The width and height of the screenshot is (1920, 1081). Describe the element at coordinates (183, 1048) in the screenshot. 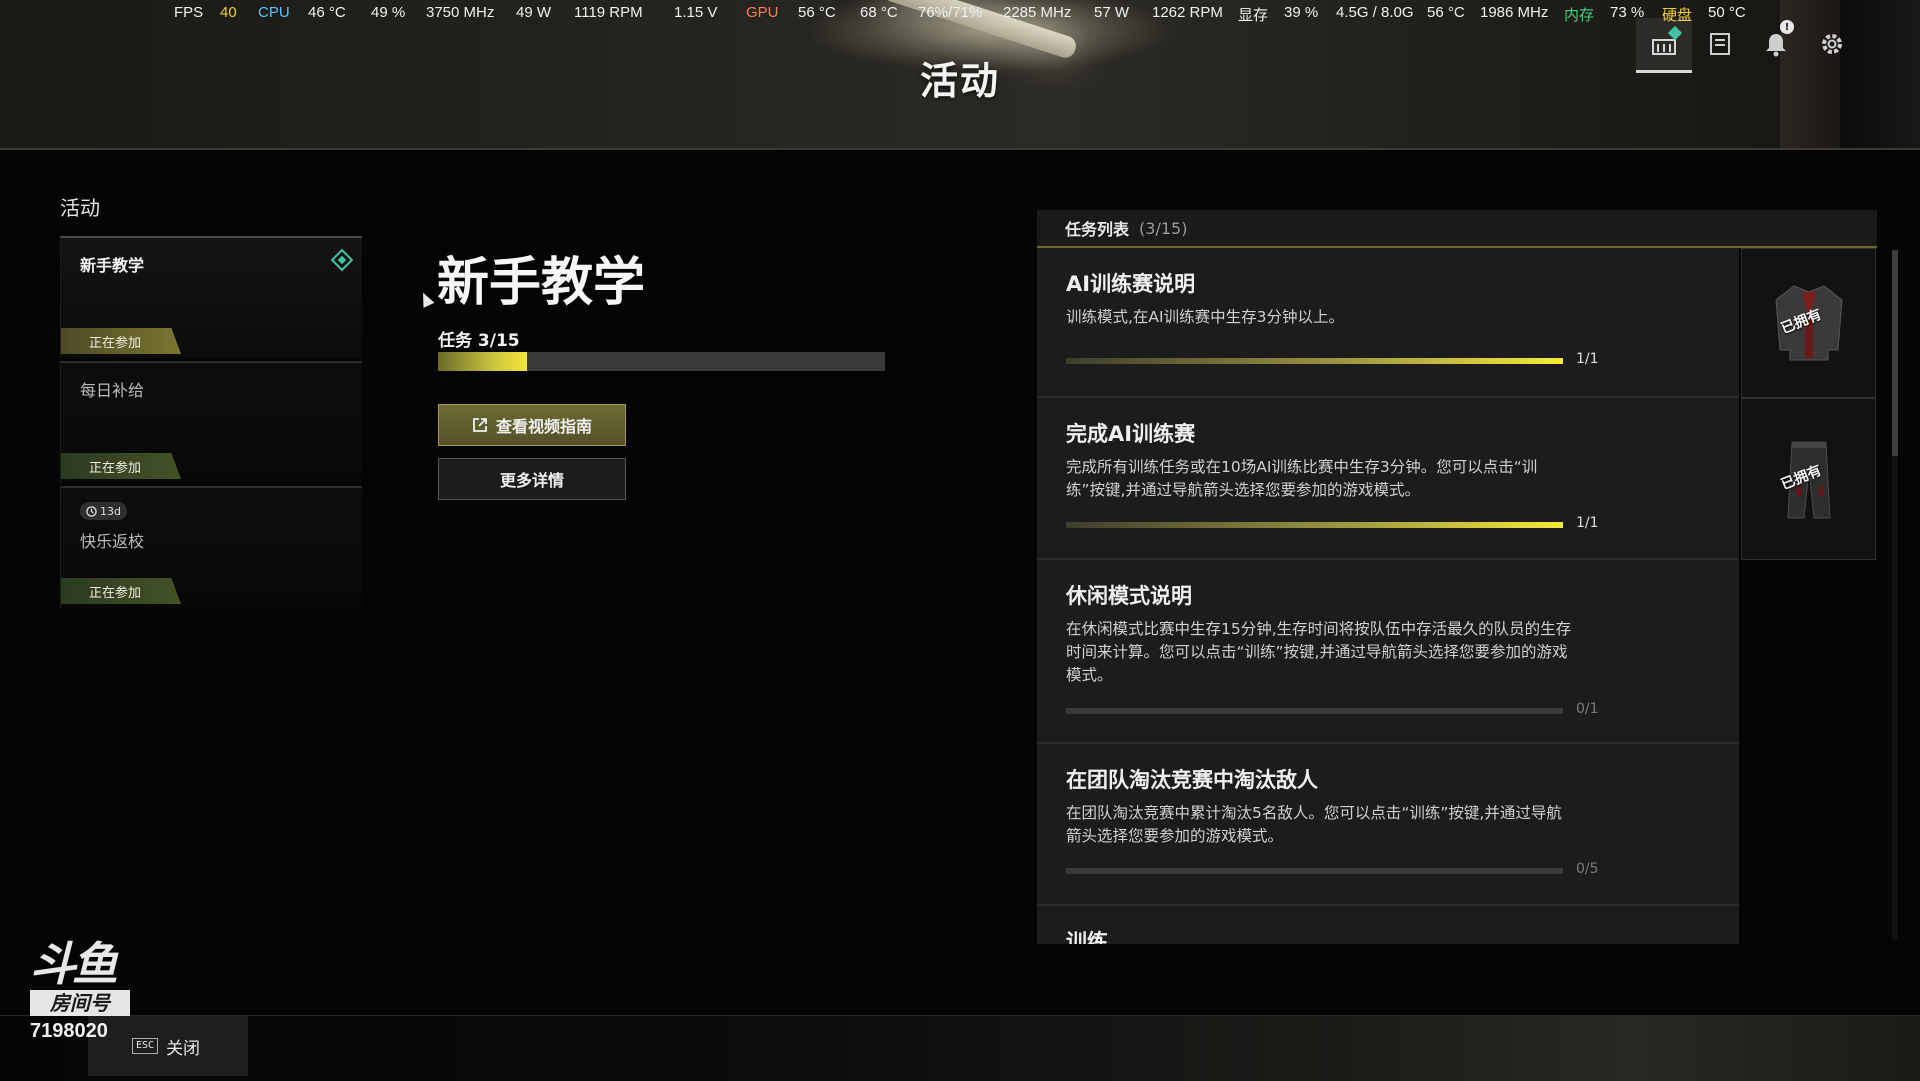

I see `close-label: 关闭` at that location.